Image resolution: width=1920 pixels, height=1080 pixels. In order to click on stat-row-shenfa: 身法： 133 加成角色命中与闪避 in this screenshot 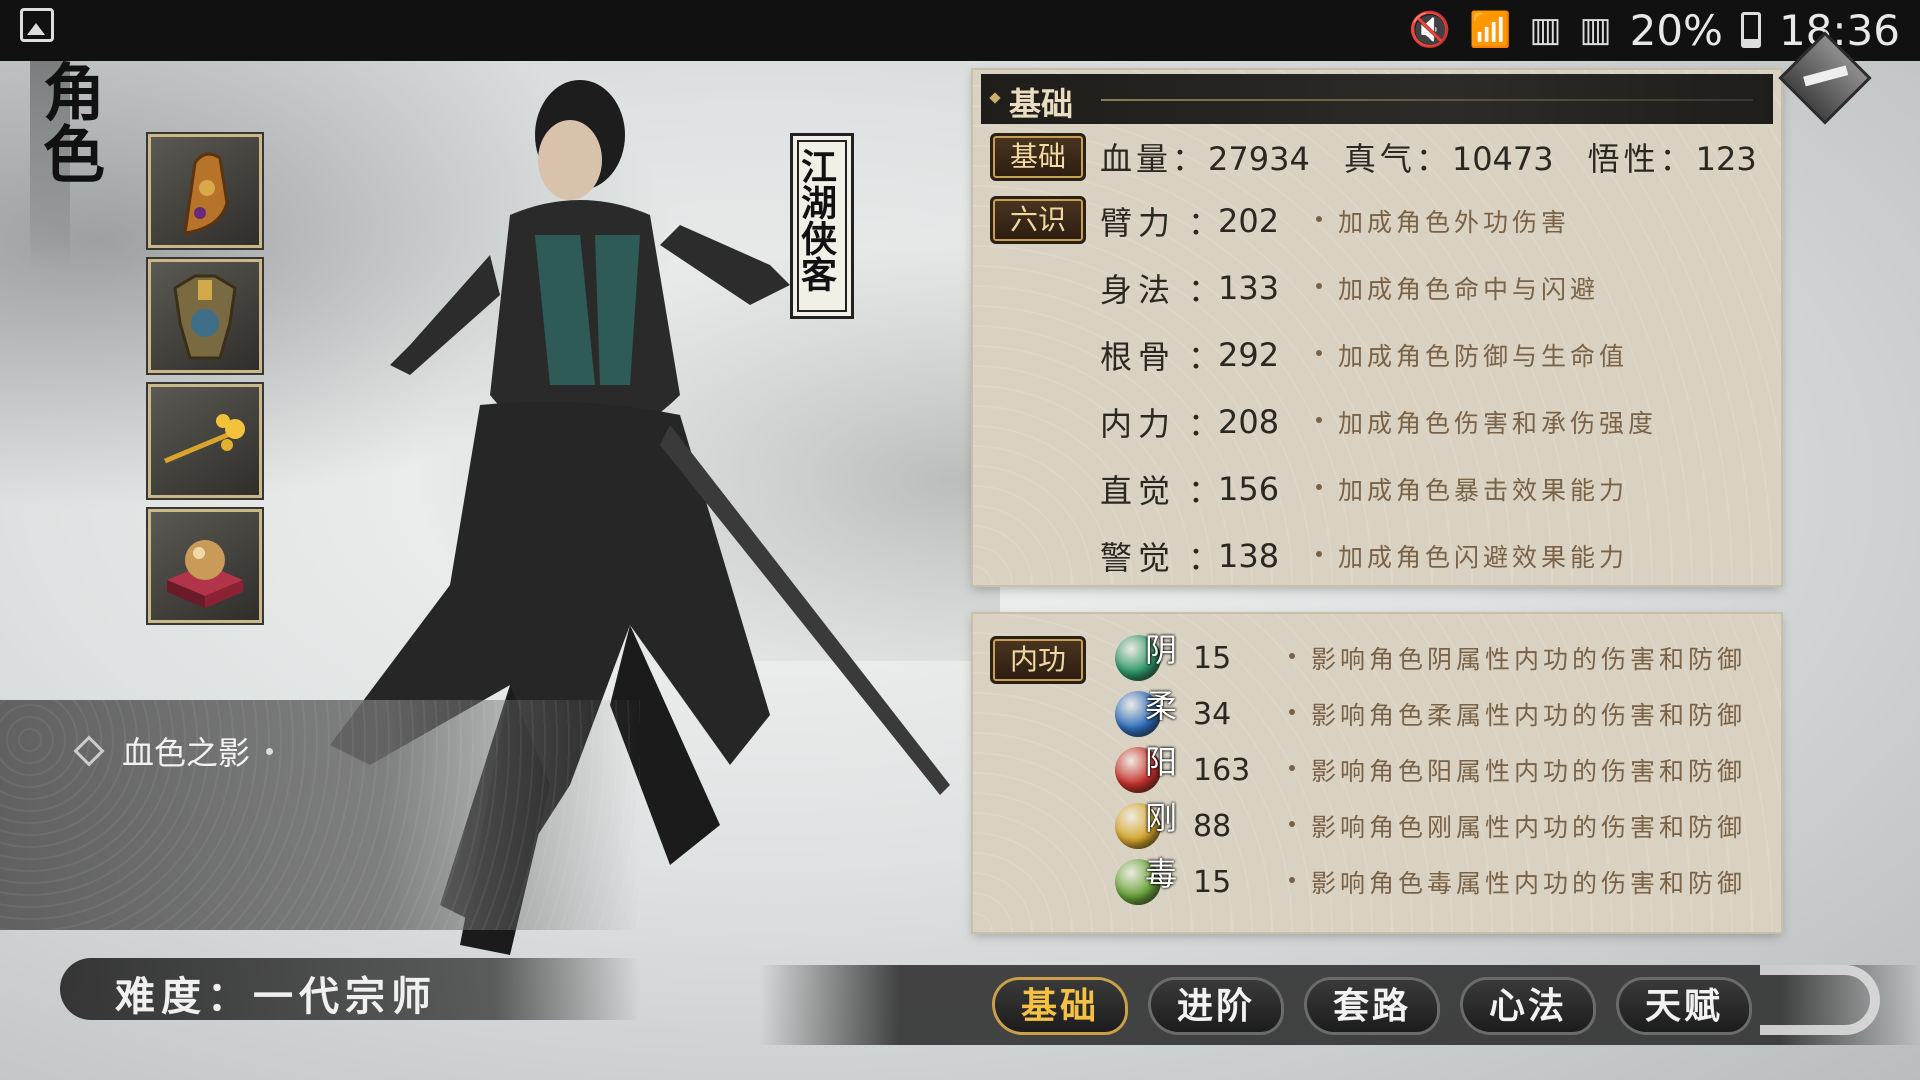, I will do `click(1349, 288)`.